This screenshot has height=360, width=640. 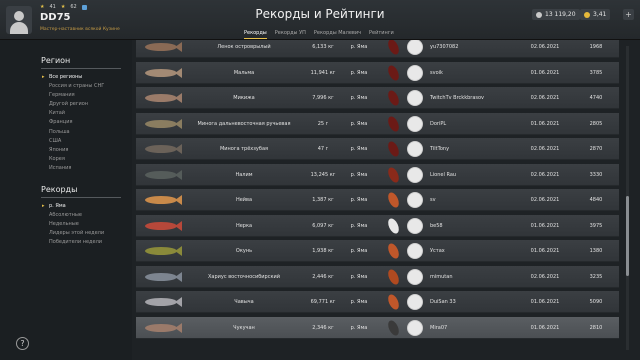 I want to click on orange-avatar, so click(x=415, y=251).